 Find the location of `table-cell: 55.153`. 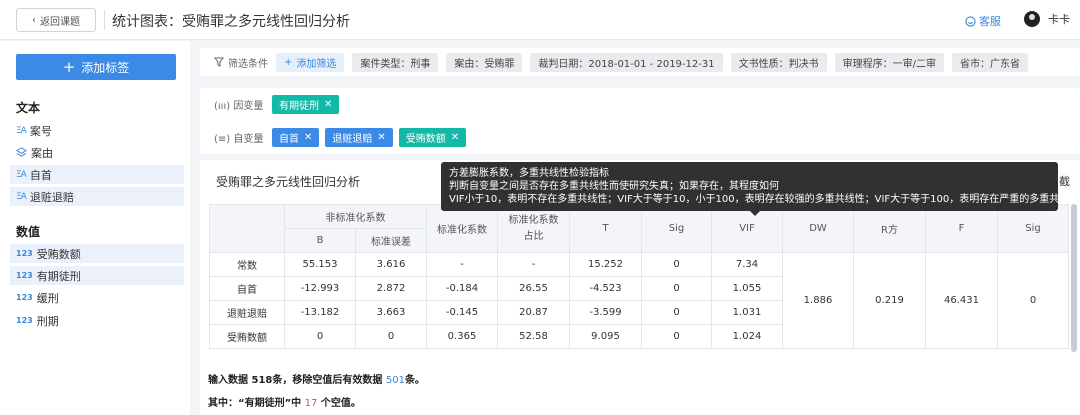

table-cell: 55.153 is located at coordinates (320, 264).